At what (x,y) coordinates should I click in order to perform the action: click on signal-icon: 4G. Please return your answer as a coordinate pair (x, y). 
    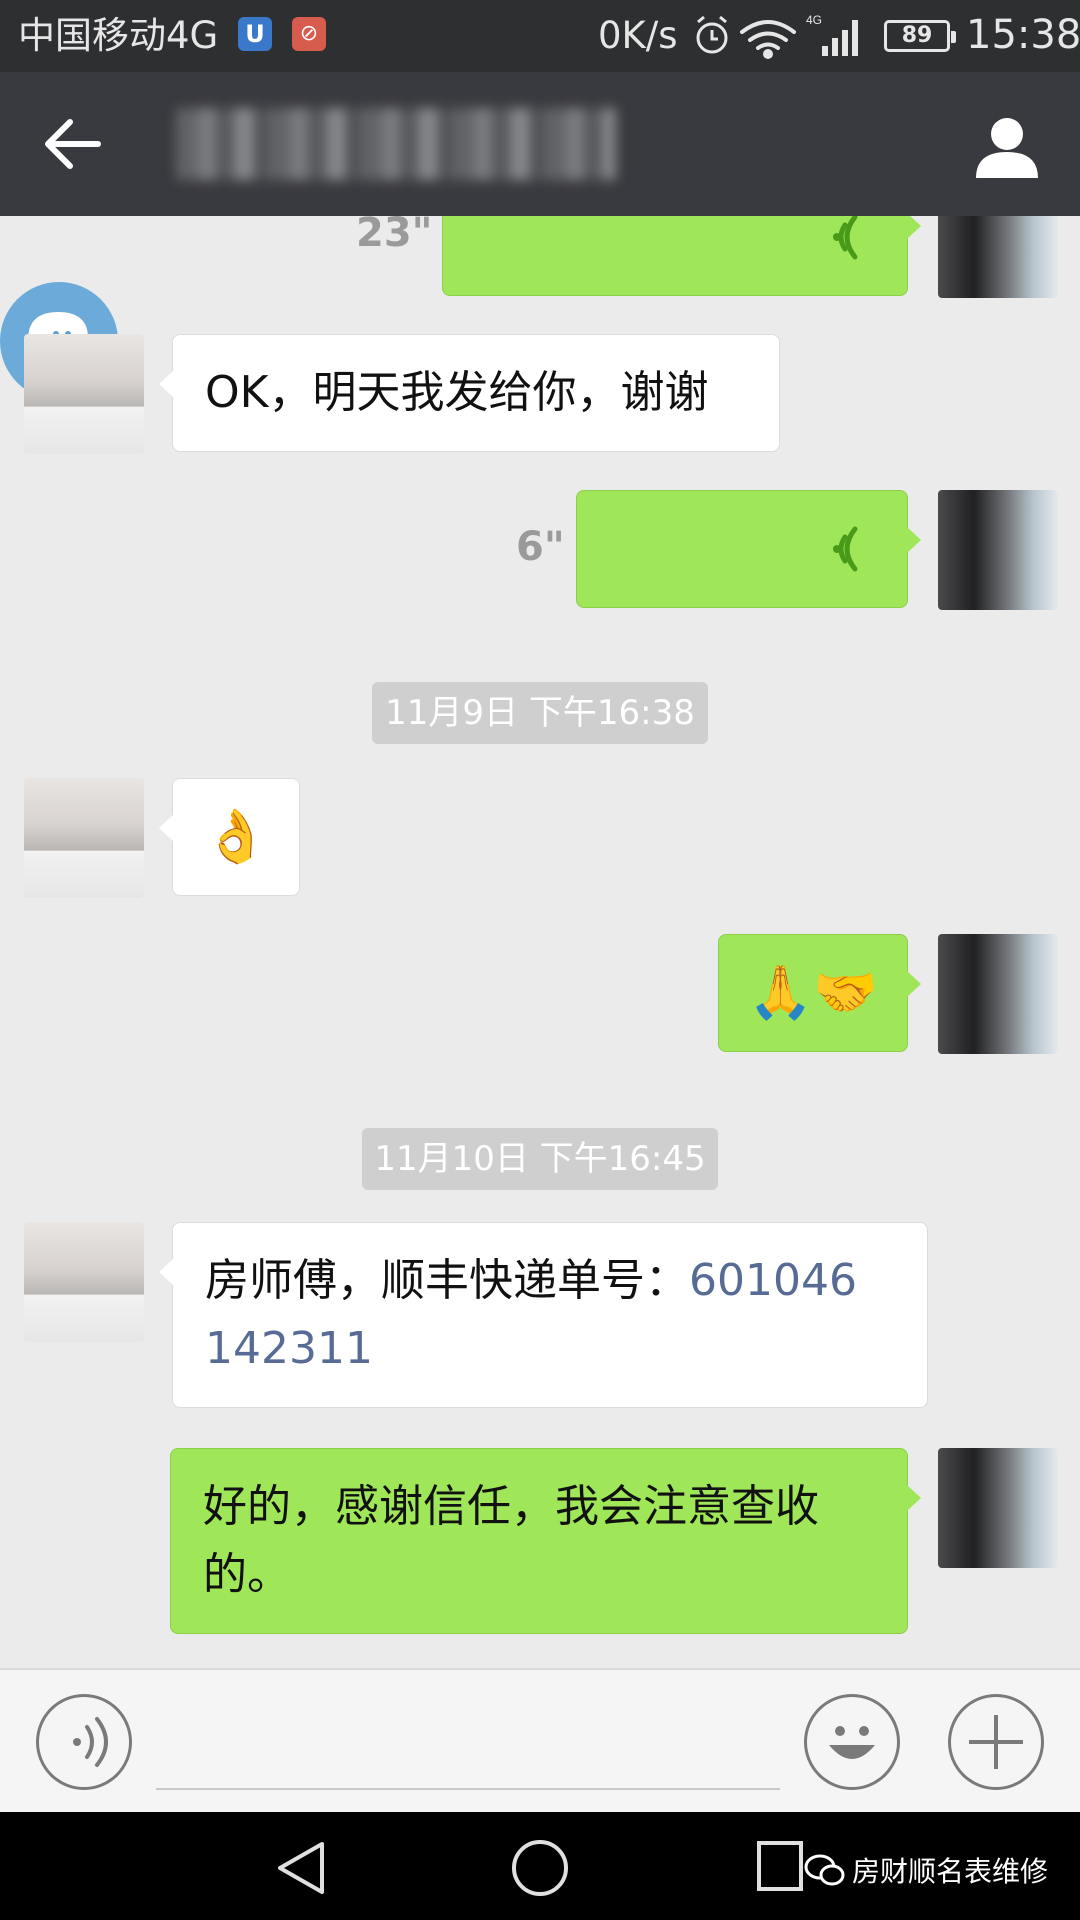
    Looking at the image, I should click on (832, 34).